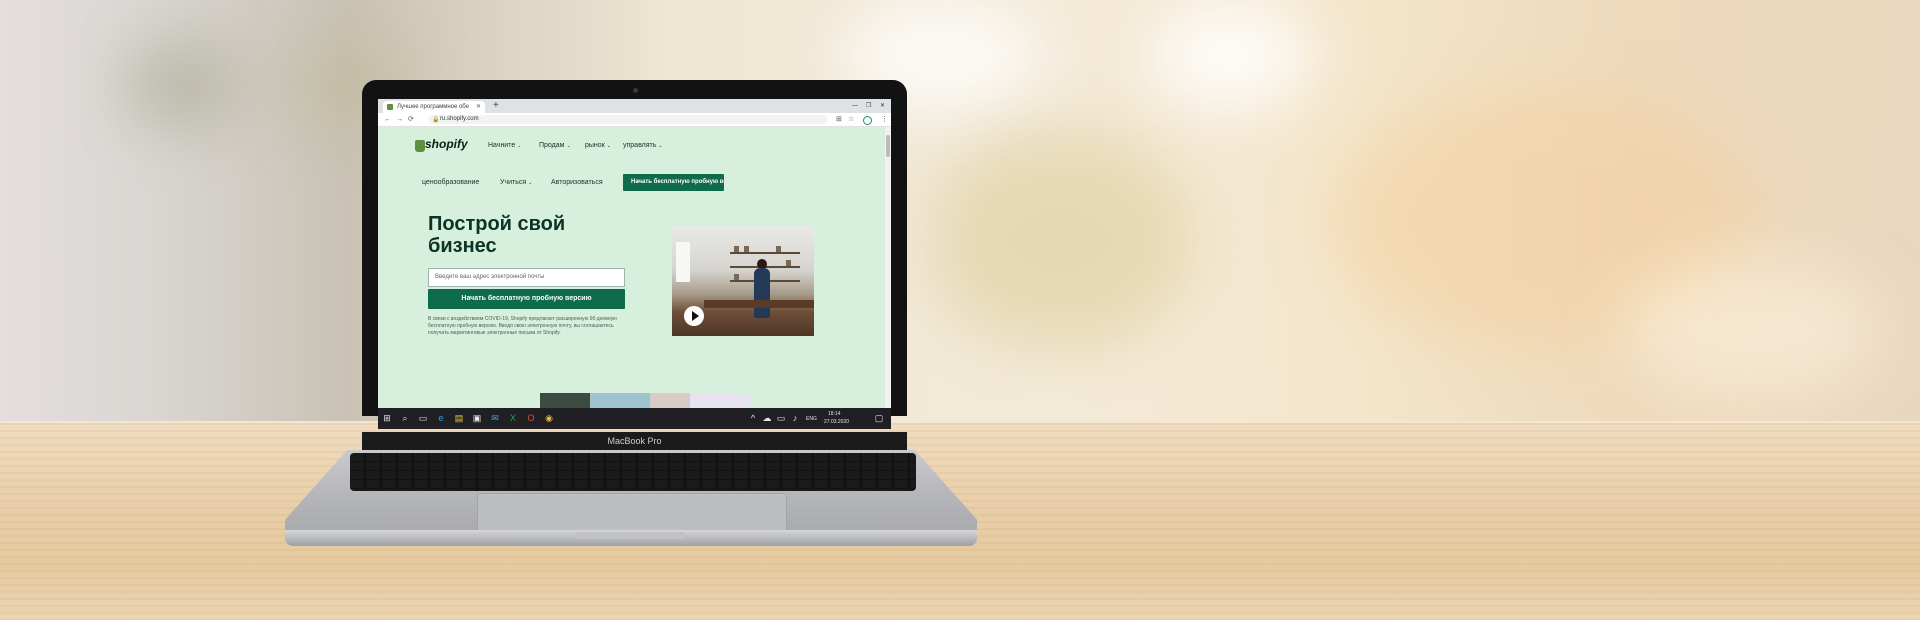 This screenshot has height=620, width=1920. Describe the element at coordinates (387, 119) in the screenshot. I see `back-icon: ←` at that location.